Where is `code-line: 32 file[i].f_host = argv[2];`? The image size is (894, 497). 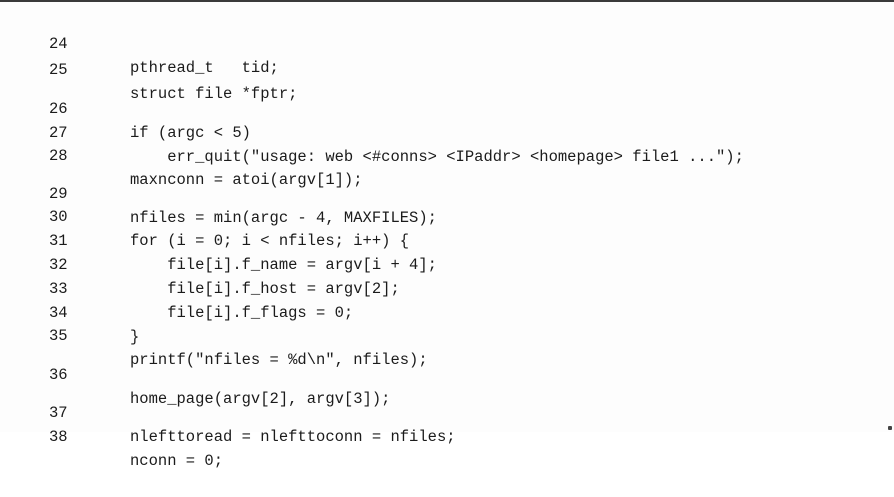
code-line: 32 file[i].f_host = argv[2]; is located at coordinates (447, 263).